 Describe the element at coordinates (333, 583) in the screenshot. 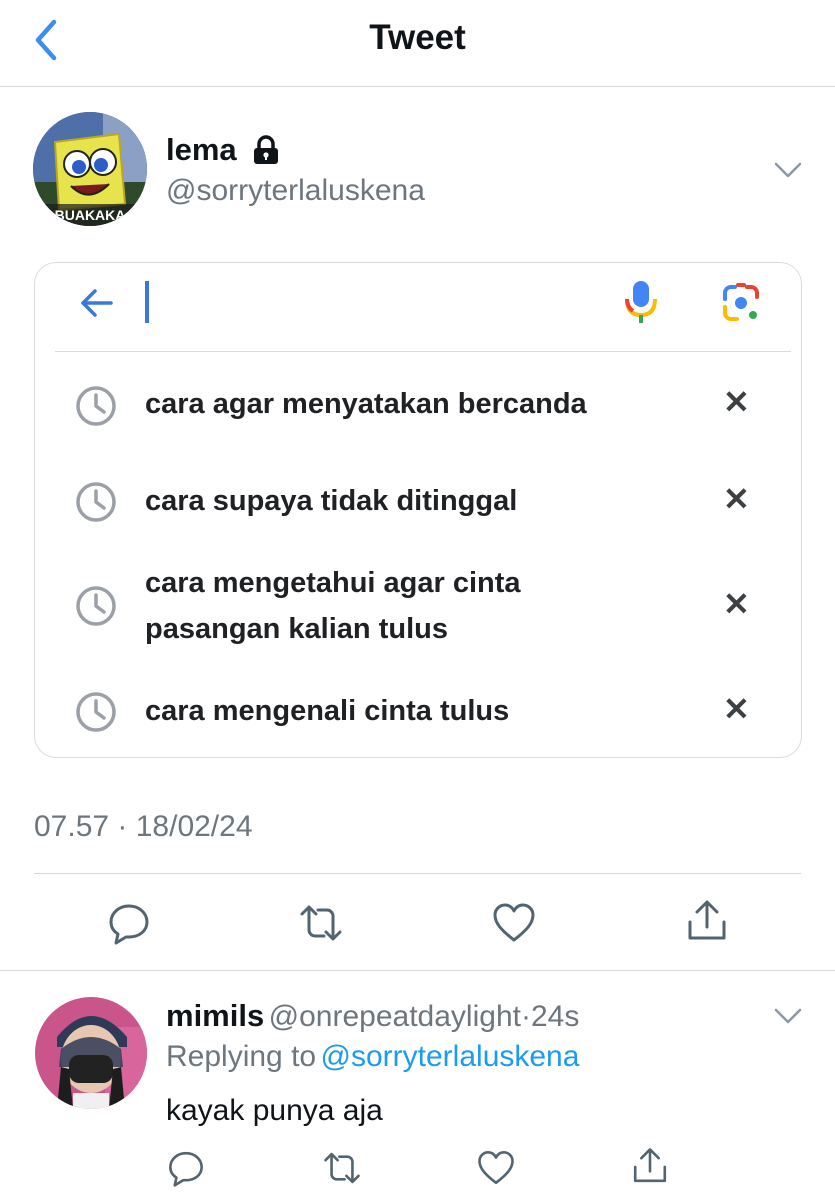

I see `suggestion-text: cara mengetahui agar cinta` at that location.